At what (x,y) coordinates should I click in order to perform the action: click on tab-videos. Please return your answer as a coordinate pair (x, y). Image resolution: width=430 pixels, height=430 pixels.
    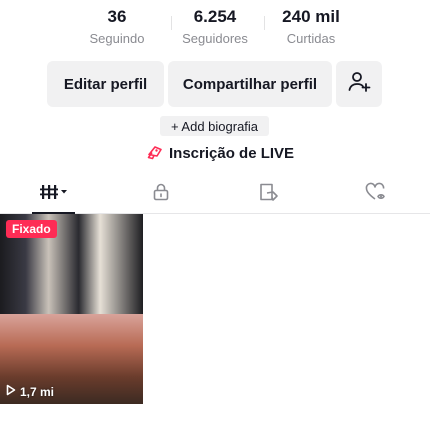
    Looking at the image, I should click on (53, 194).